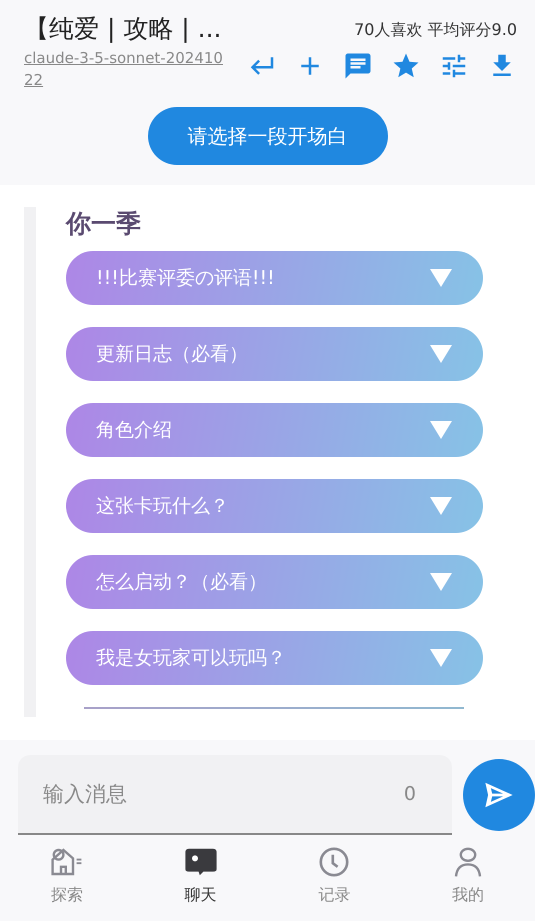  Describe the element at coordinates (127, 69) in the screenshot. I see `model-link: claude-3-5-sonnet-20241022` at that location.